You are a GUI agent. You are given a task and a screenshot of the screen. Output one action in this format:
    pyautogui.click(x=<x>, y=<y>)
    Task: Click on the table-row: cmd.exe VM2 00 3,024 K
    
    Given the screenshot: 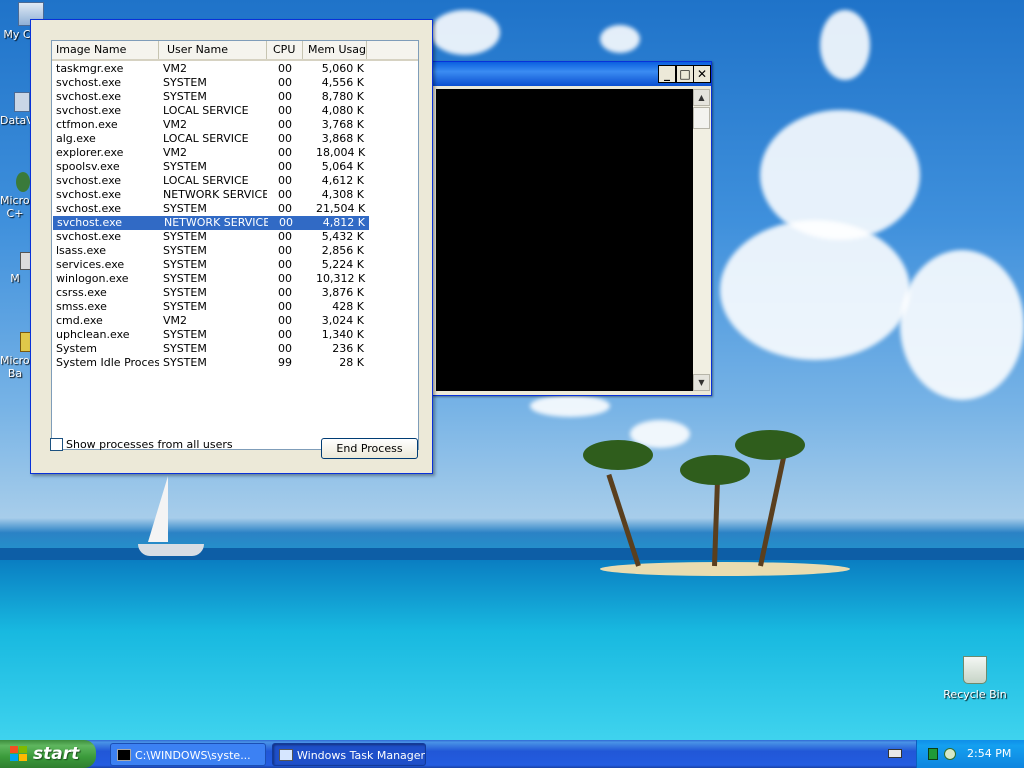 What is the action you would take?
    pyautogui.click(x=235, y=321)
    